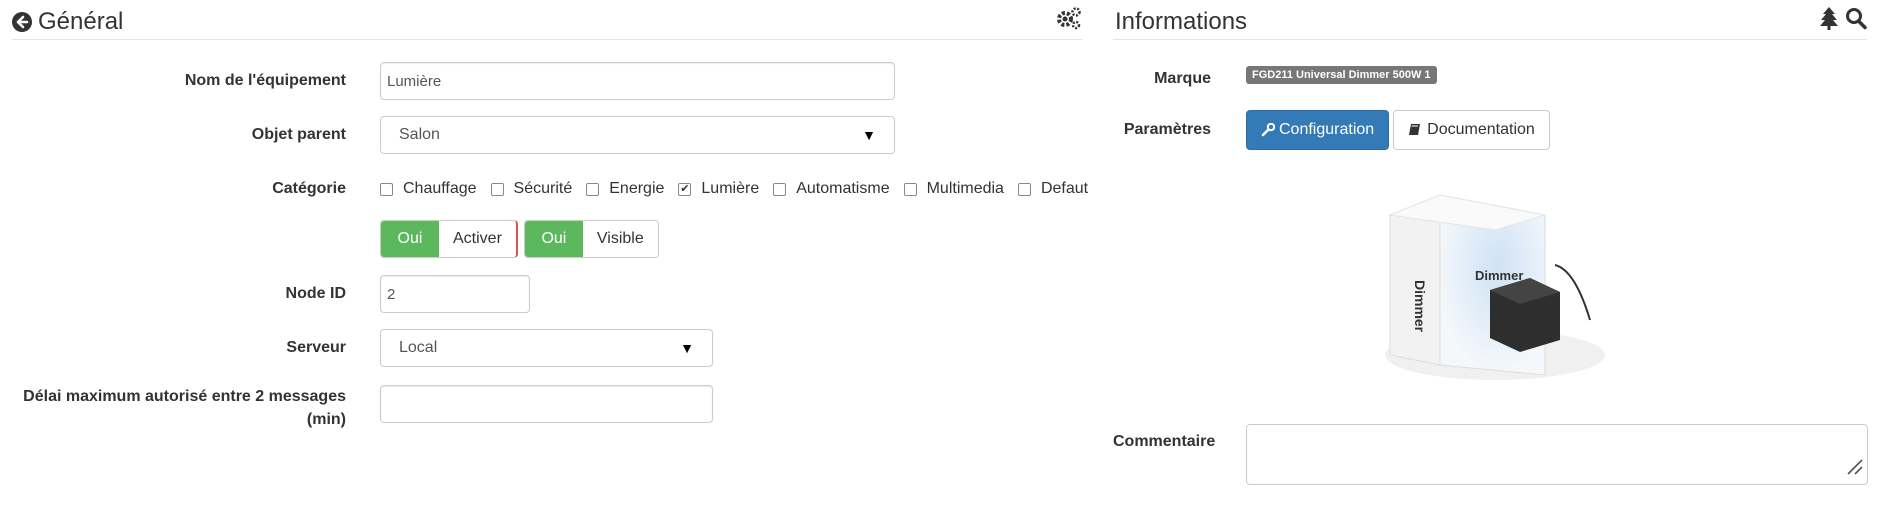 Image resolution: width=1879 pixels, height=505 pixels. Describe the element at coordinates (184, 396) in the screenshot. I see `delay-label-line1: Délai maximum autorisé entre 2 messages` at that location.